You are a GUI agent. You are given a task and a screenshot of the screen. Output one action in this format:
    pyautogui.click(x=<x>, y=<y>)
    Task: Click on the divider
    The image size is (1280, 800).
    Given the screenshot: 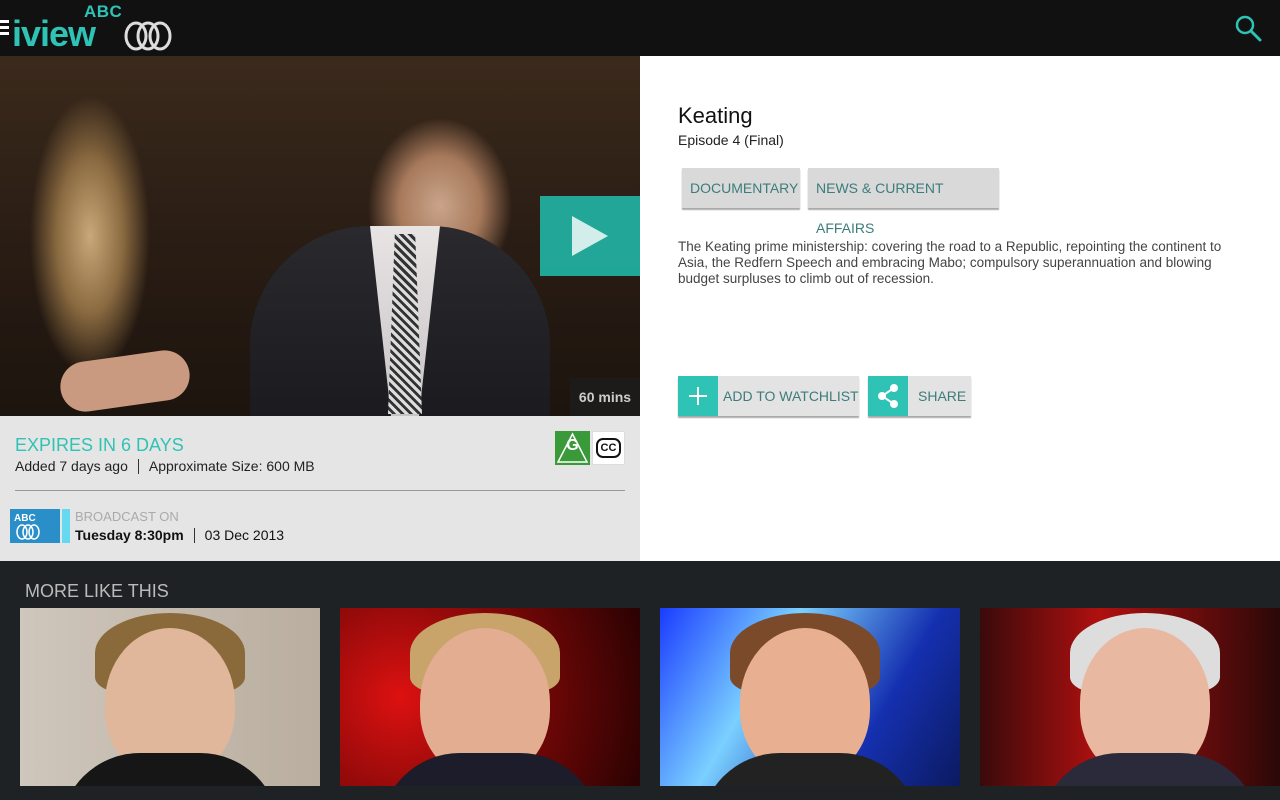 What is the action you would take?
    pyautogui.click(x=320, y=490)
    